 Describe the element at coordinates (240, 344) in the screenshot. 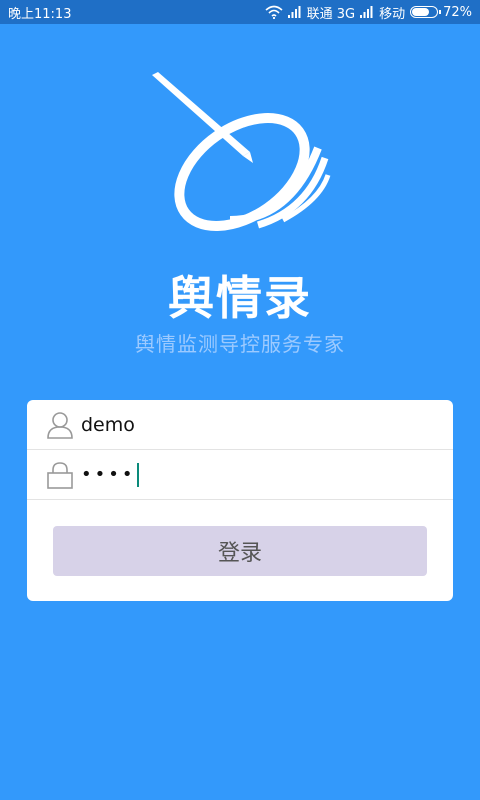

I see `app-subtitle: 舆情监测导控服务专家` at that location.